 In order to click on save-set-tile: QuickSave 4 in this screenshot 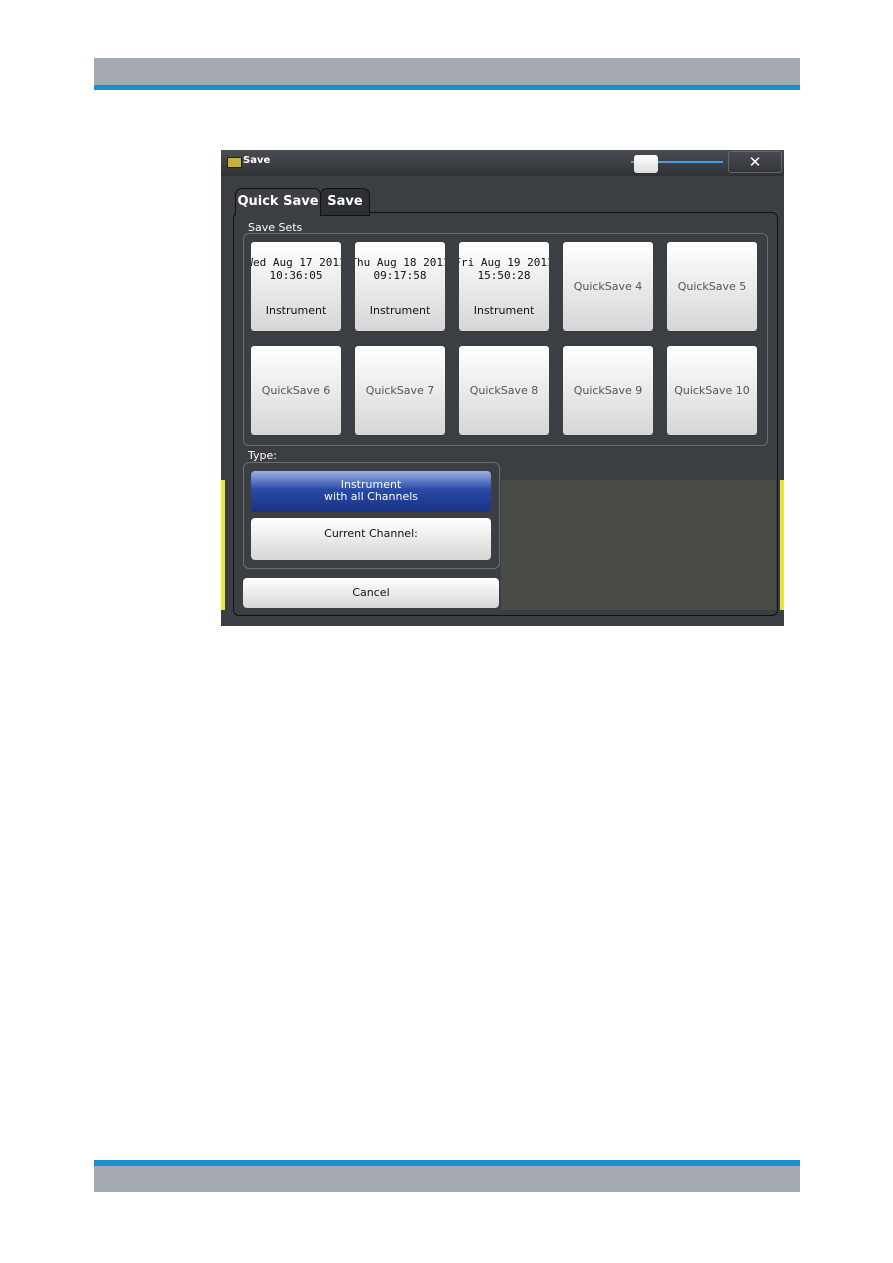, I will do `click(608, 286)`.